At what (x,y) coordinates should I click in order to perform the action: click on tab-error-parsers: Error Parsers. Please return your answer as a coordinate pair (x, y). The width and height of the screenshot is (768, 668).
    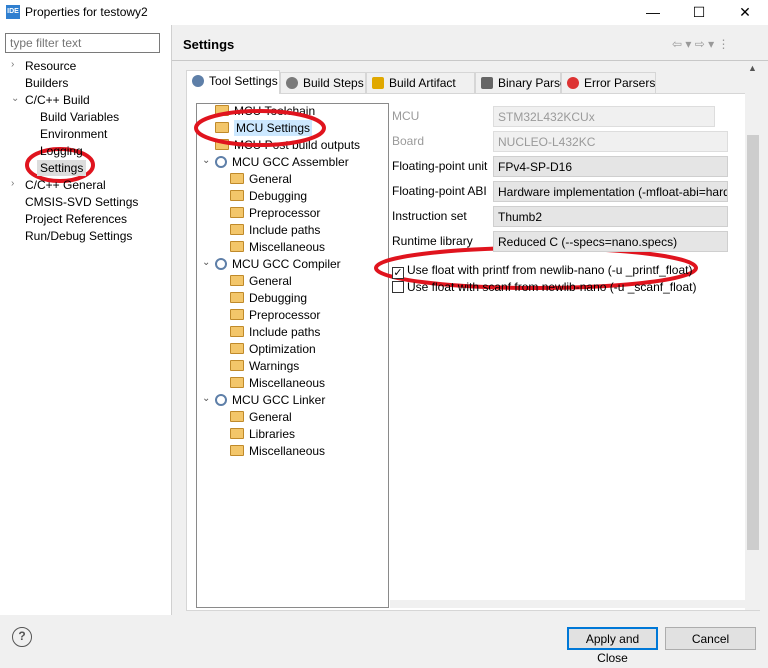
    Looking at the image, I should click on (608, 82).